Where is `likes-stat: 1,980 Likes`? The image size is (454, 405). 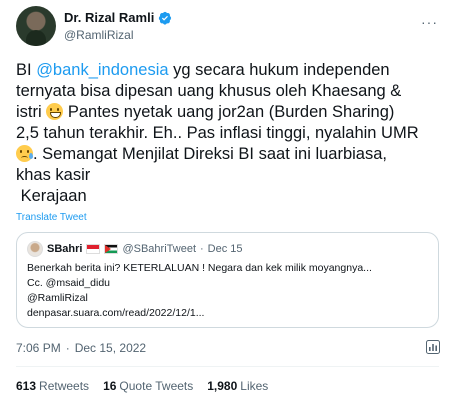 likes-stat: 1,980 Likes is located at coordinates (237, 386).